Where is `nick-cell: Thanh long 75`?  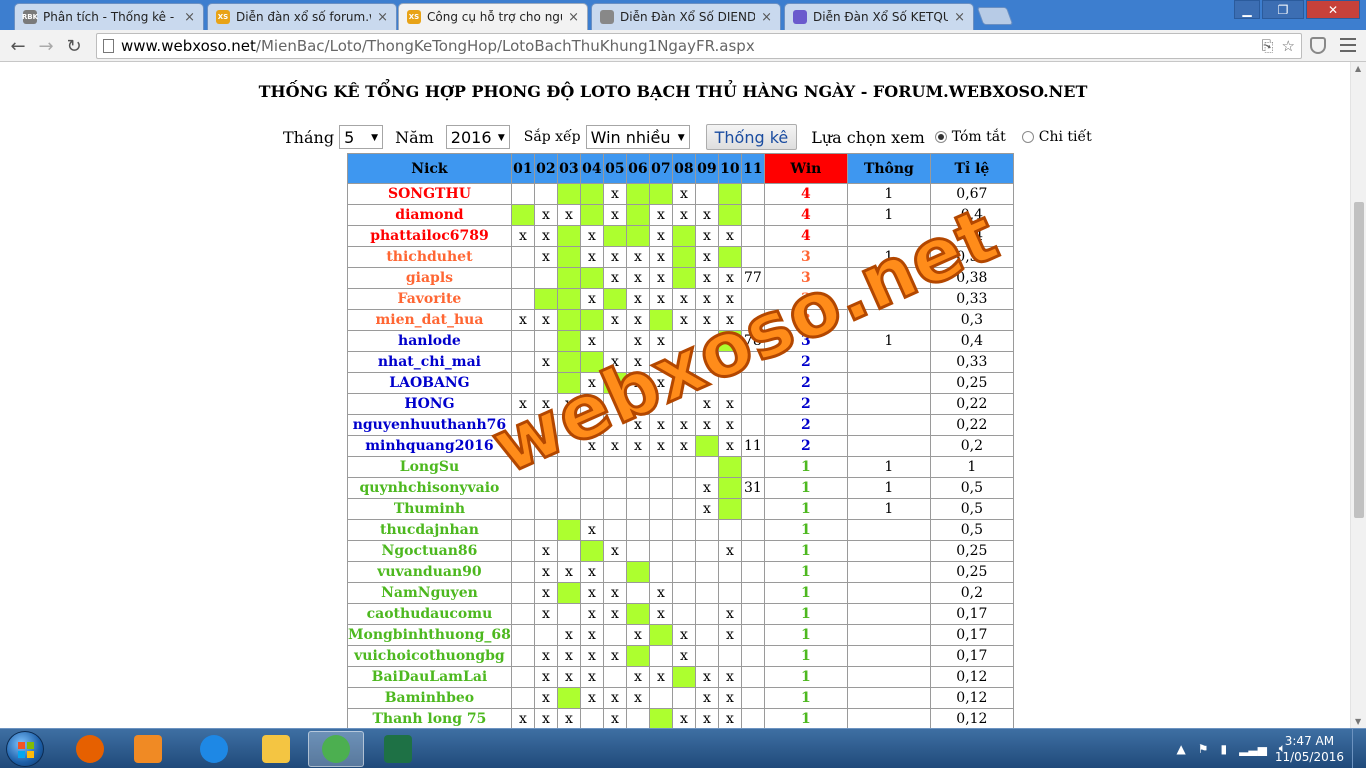
nick-cell: Thanh long 75 is located at coordinates (429, 718).